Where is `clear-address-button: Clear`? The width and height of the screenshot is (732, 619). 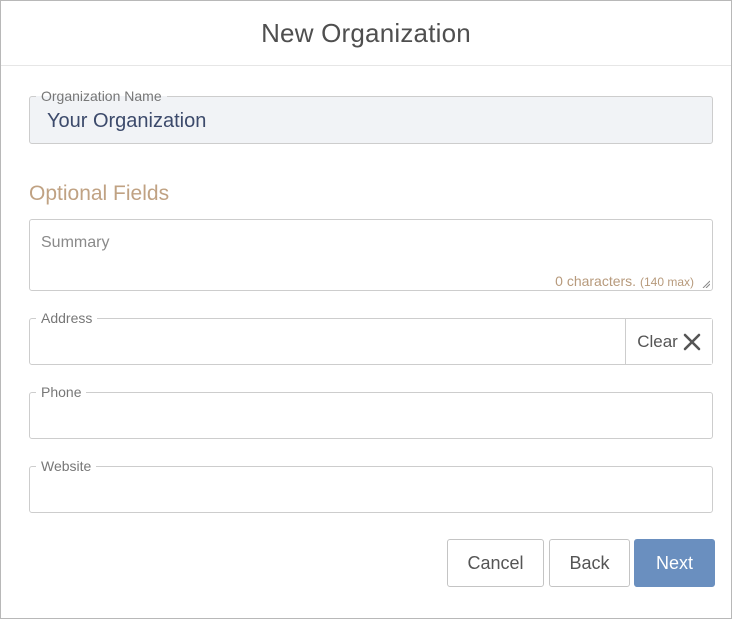 clear-address-button: Clear is located at coordinates (668, 341).